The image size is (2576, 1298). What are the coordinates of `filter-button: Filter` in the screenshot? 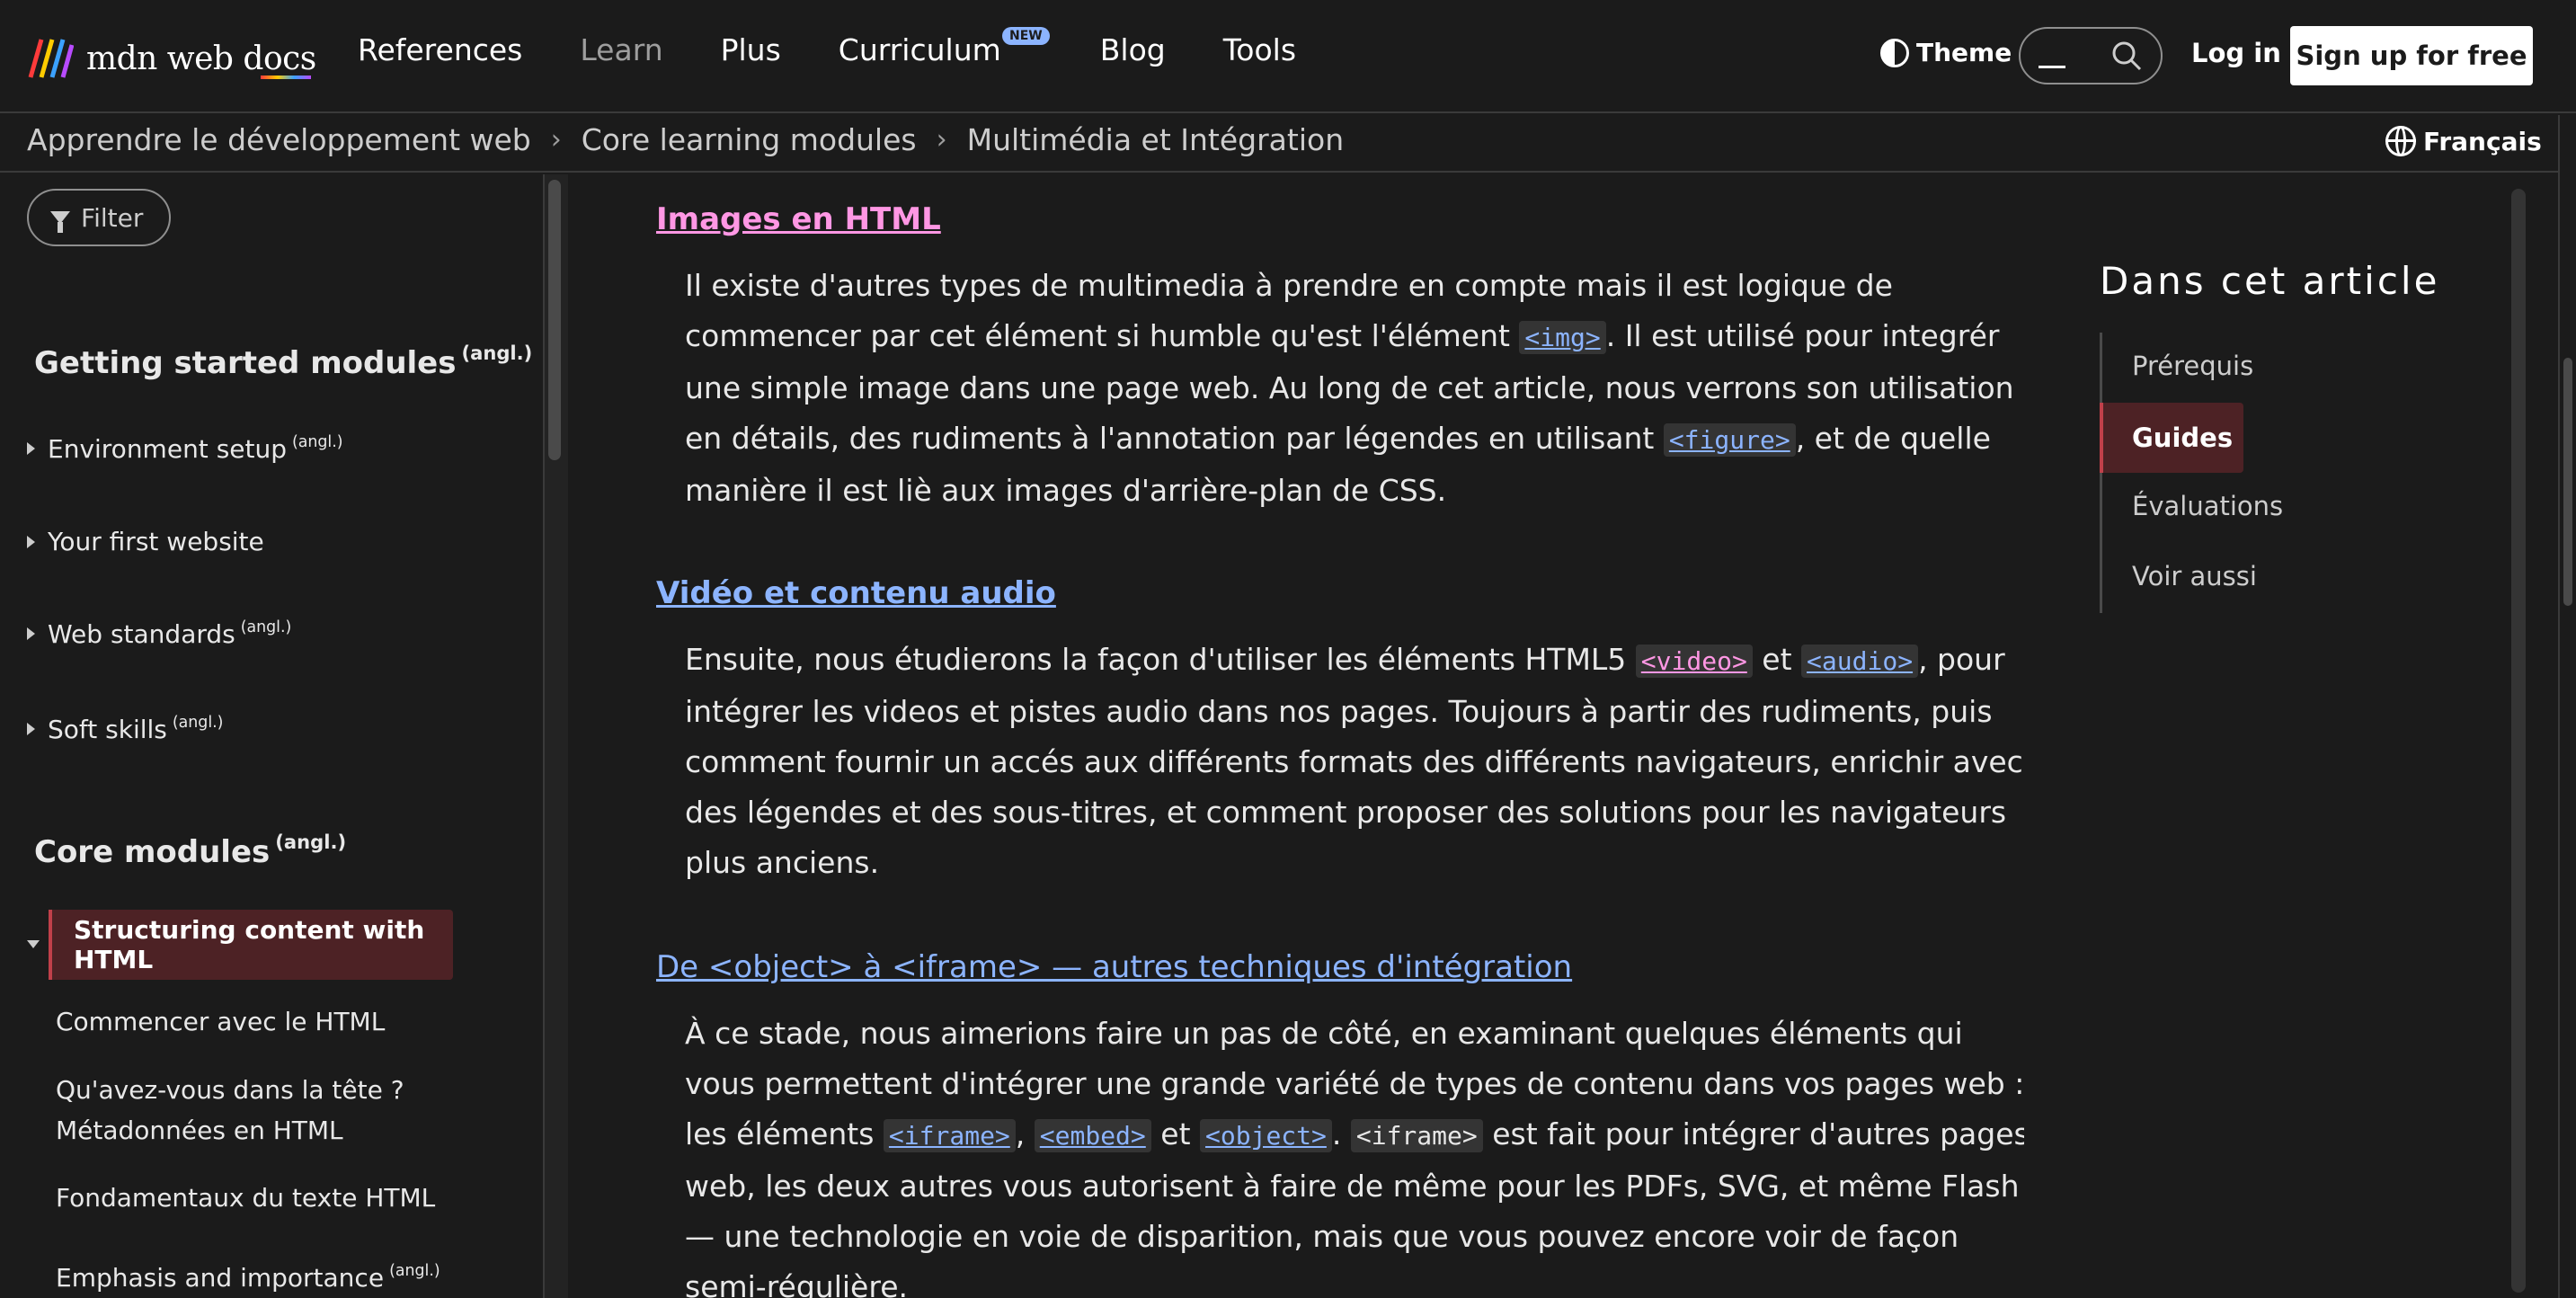 It's located at (99, 217).